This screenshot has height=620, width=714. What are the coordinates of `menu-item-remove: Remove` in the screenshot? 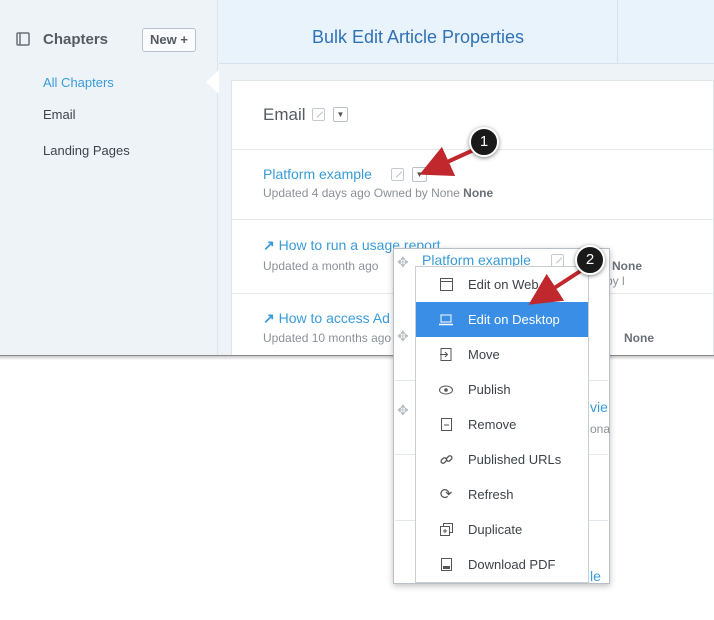 It's located at (502, 424).